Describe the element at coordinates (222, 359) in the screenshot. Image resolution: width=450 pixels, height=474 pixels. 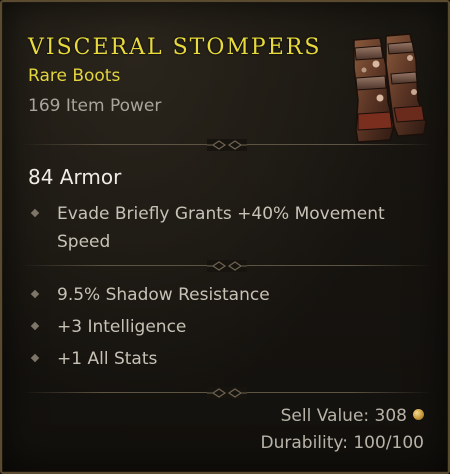
I see `affix-row: +1 All Stats` at that location.